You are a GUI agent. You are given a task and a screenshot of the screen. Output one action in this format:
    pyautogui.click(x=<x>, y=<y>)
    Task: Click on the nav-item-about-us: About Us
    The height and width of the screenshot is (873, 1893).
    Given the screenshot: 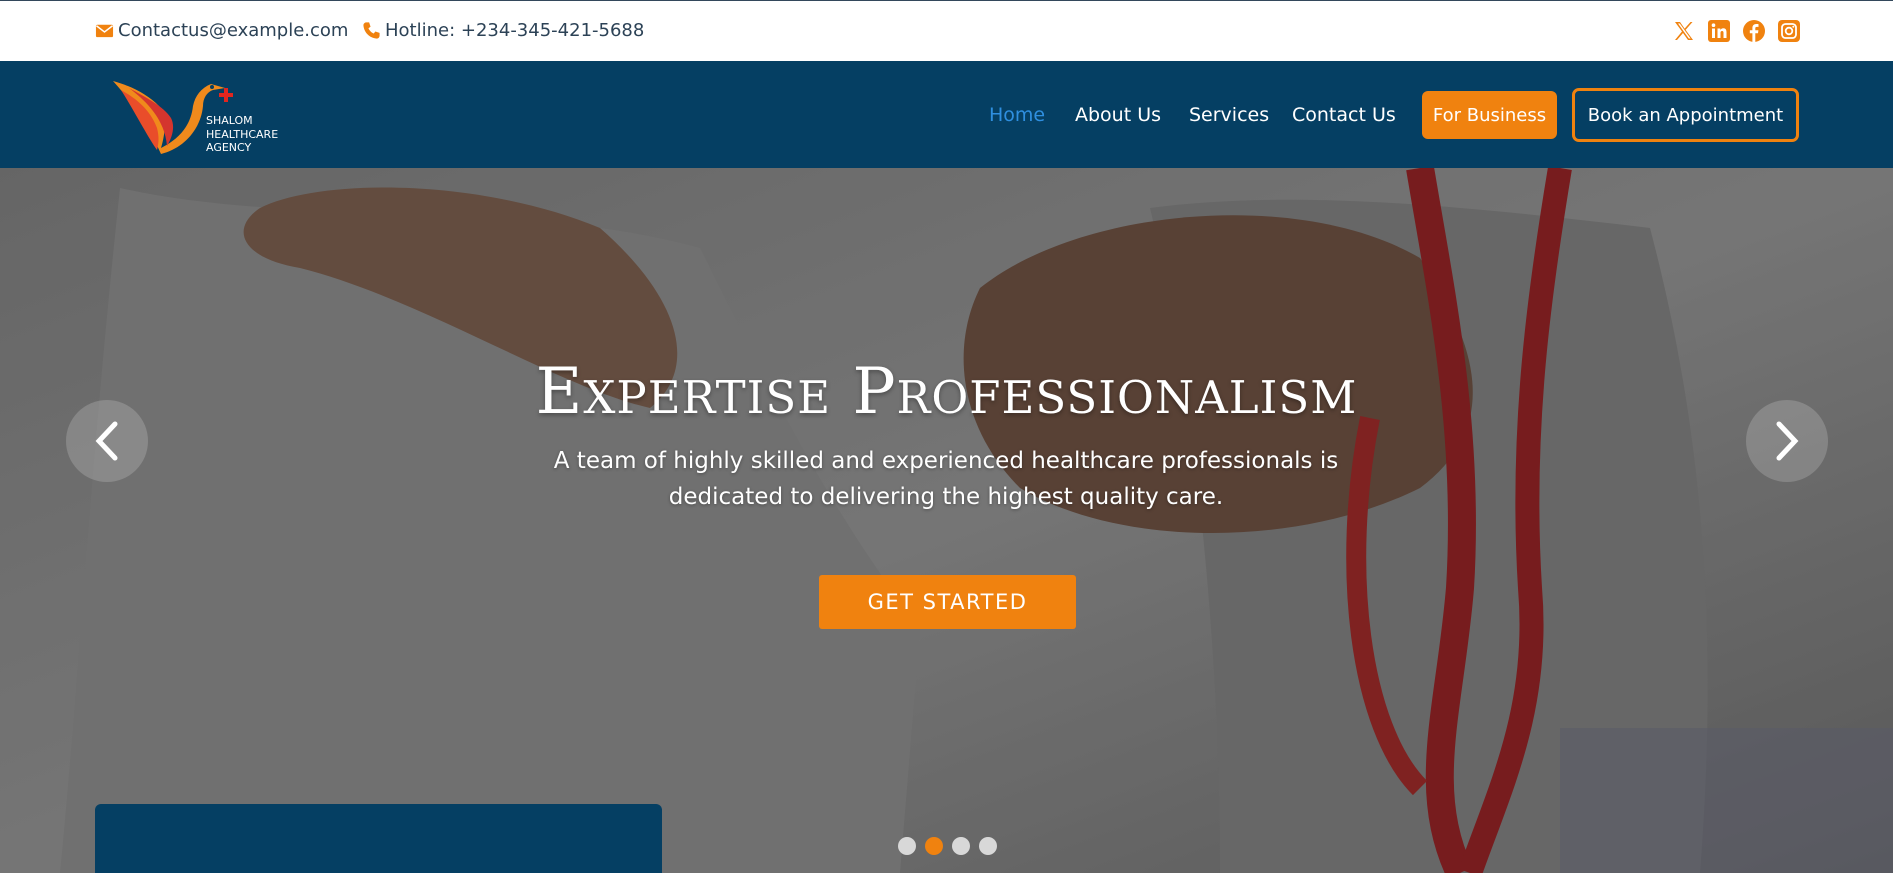 What is the action you would take?
    pyautogui.click(x=1118, y=115)
    